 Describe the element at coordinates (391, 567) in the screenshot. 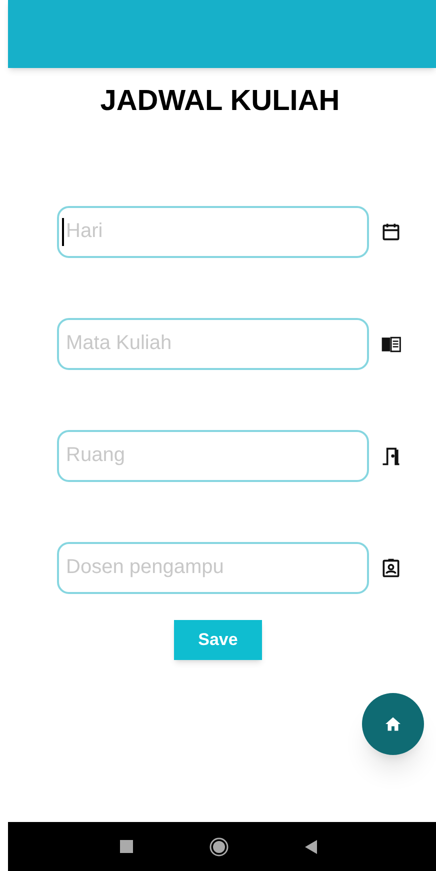

I see `id-badge-icon` at that location.